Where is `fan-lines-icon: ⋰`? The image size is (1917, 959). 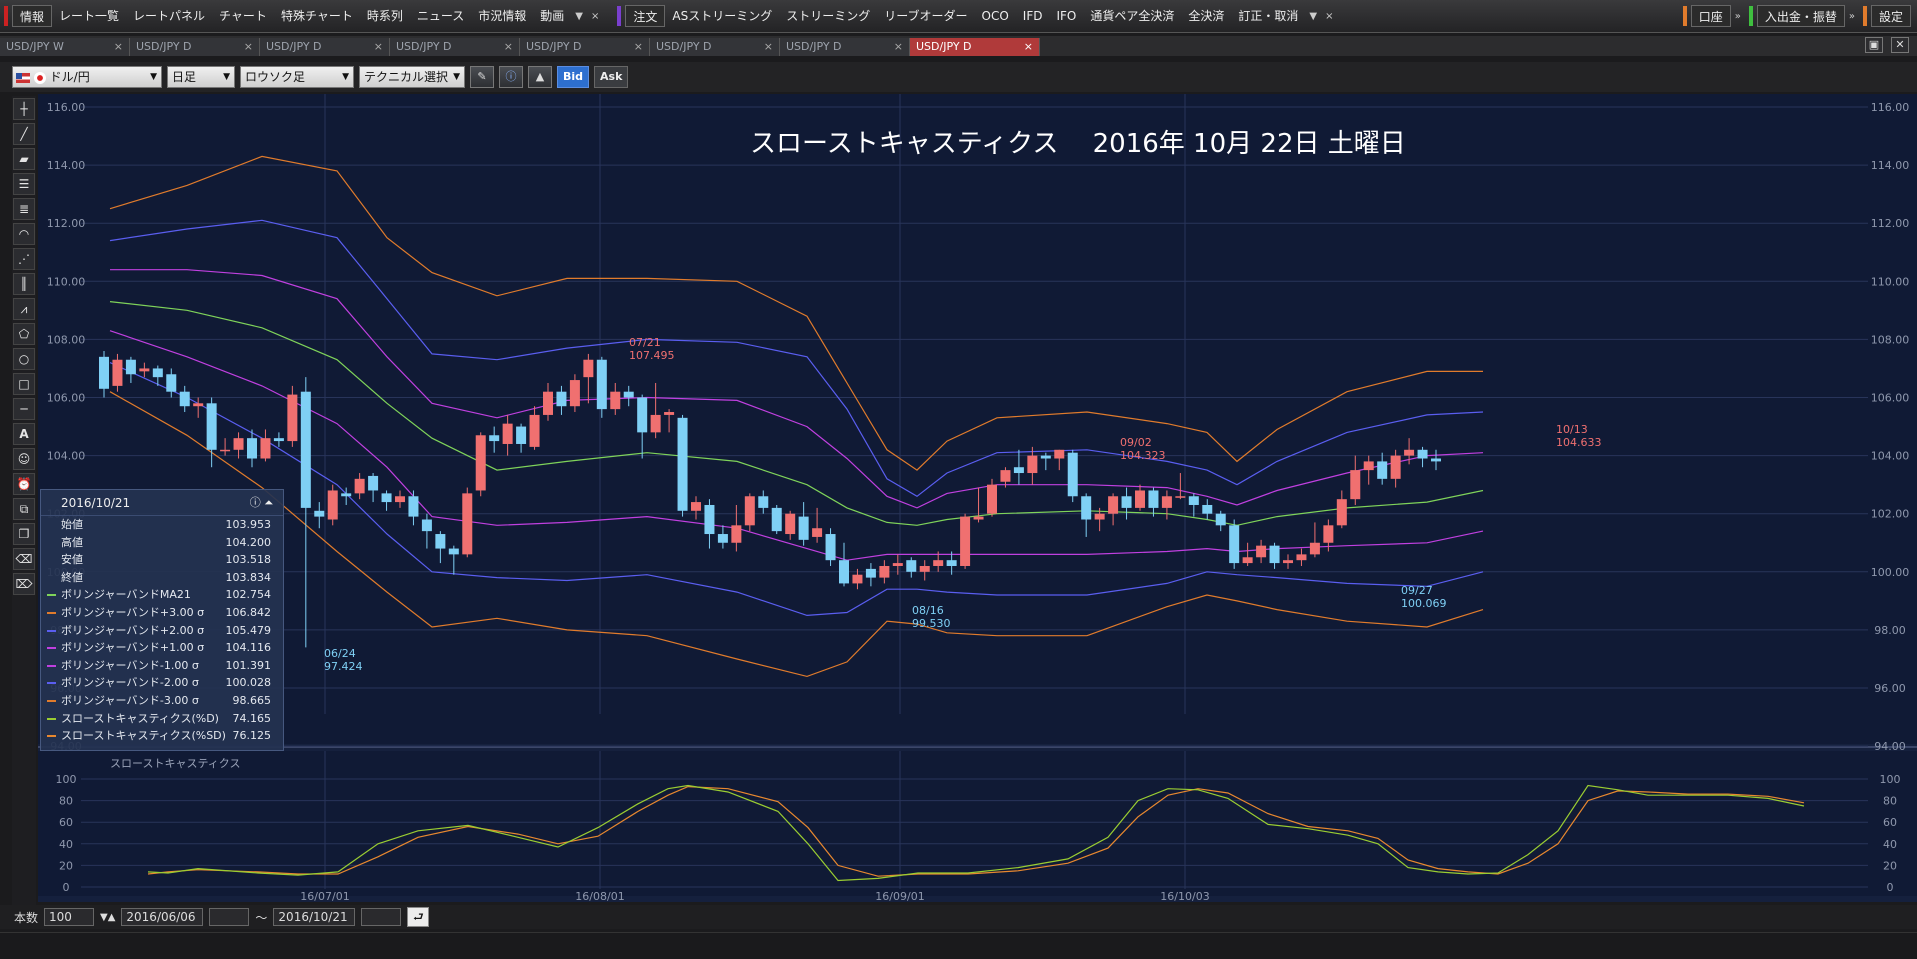
fan-lines-icon: ⋰ is located at coordinates (24, 259).